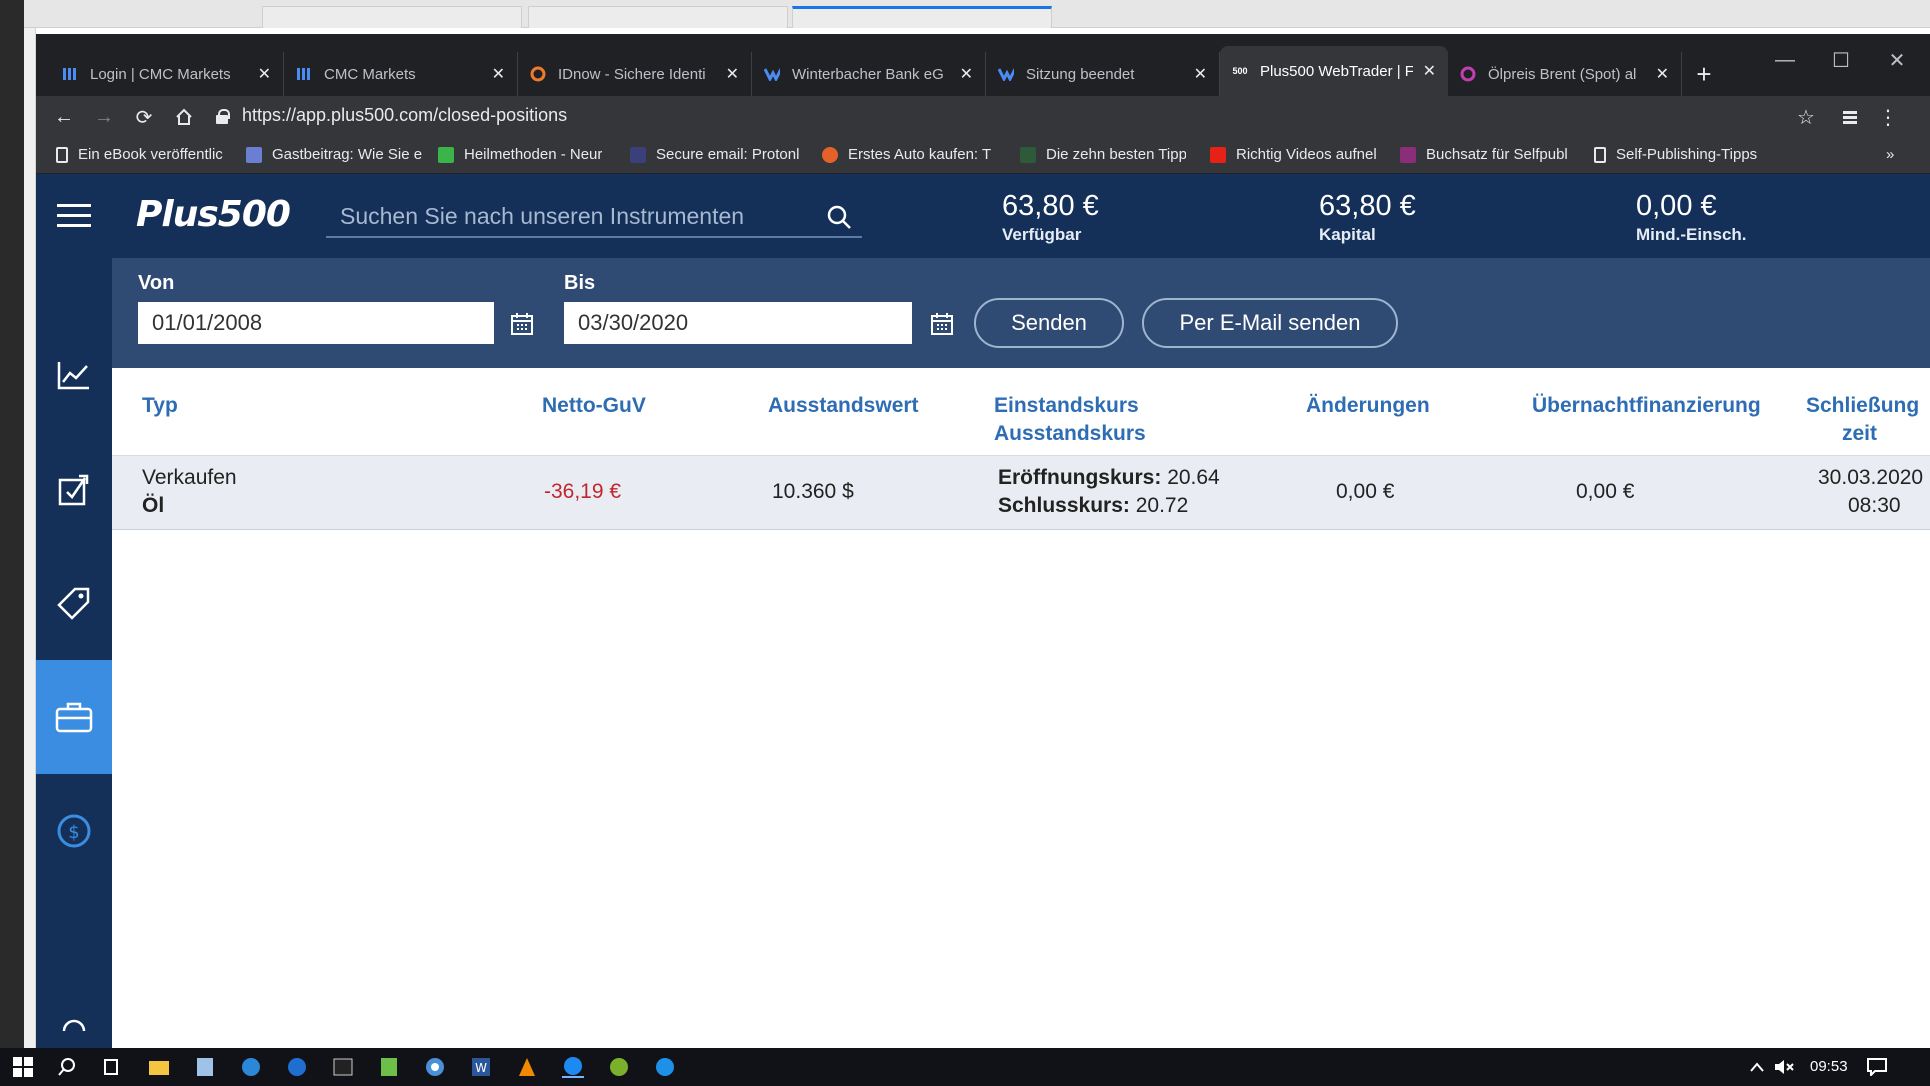 The width and height of the screenshot is (1930, 1086). What do you see at coordinates (1877, 1067) in the screenshot?
I see `notifications-icon` at bounding box center [1877, 1067].